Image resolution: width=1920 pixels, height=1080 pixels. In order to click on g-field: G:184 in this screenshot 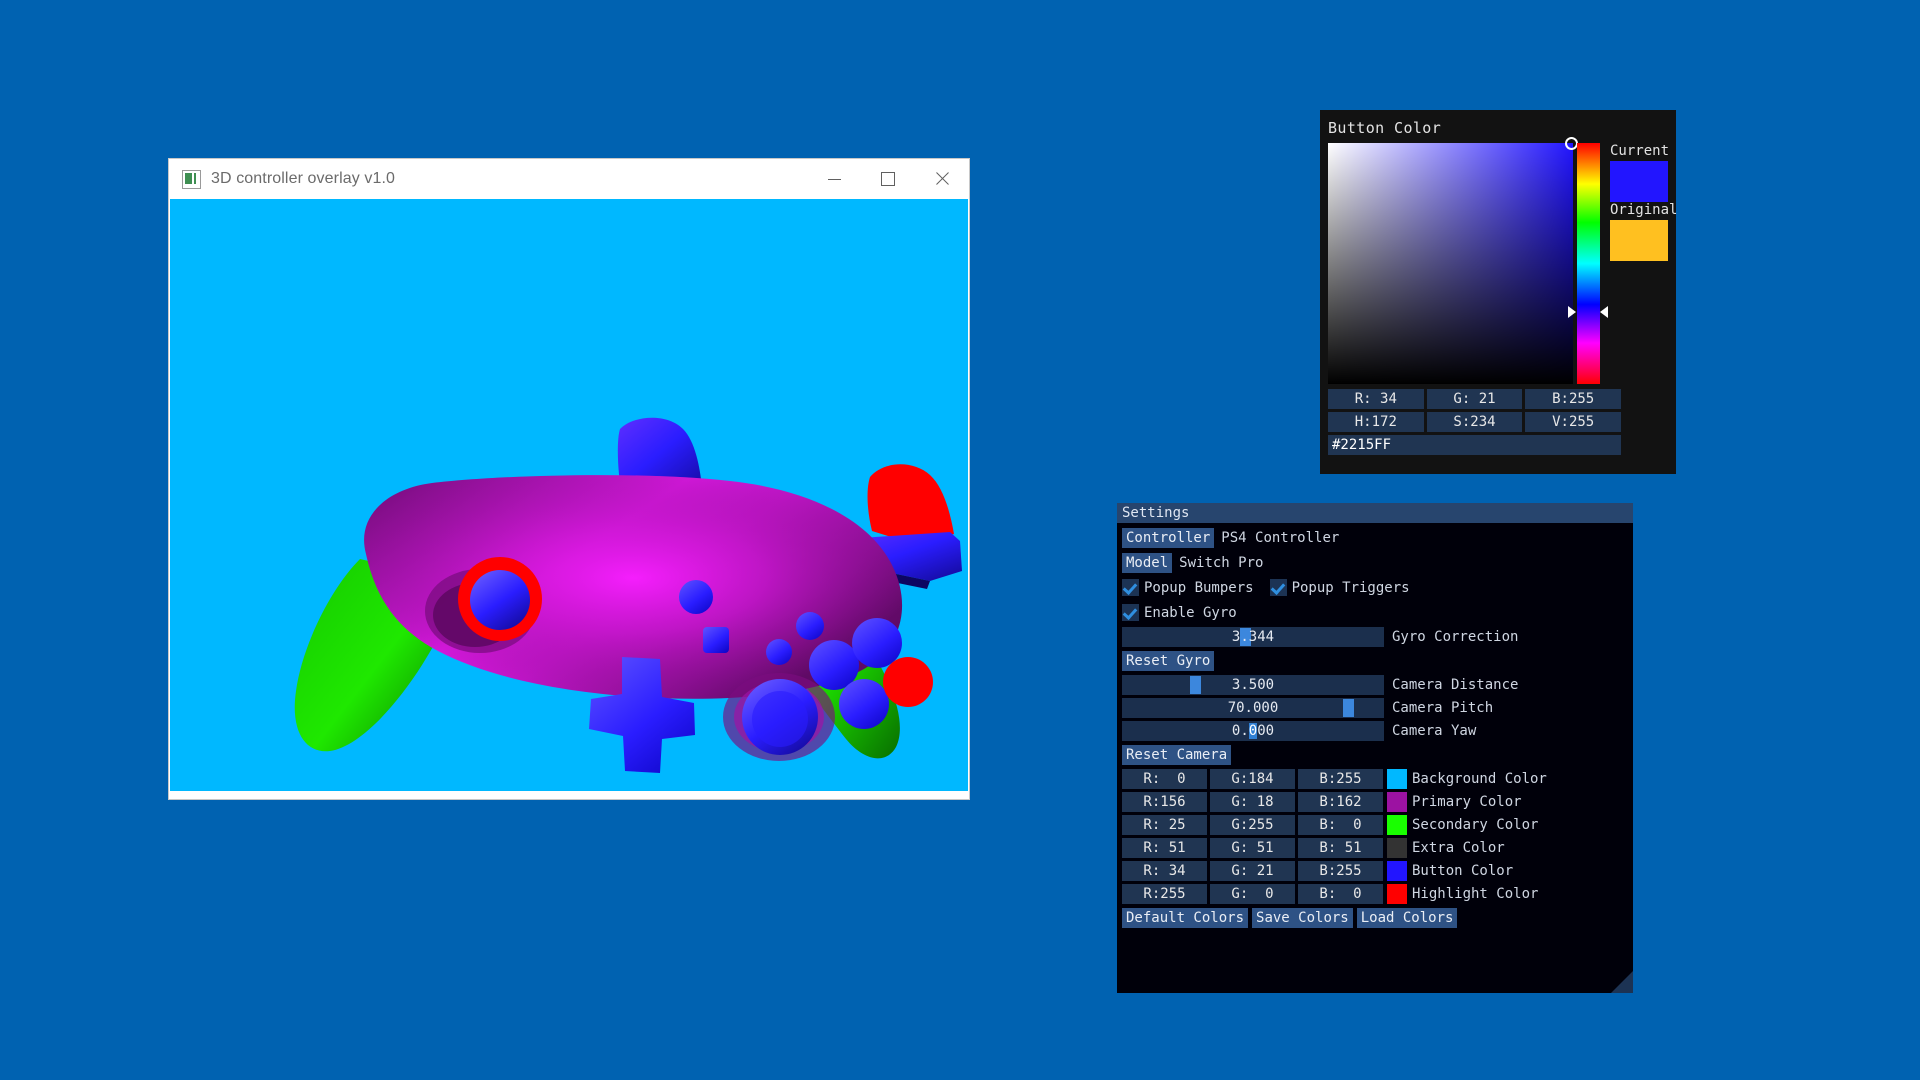, I will do `click(1252, 779)`.